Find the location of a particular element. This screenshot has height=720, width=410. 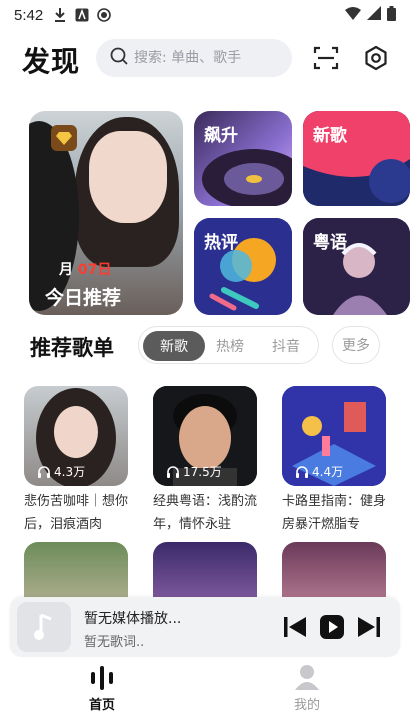

mini-player: 暂无媒体播放... 暂无歌词.. is located at coordinates (205, 627).